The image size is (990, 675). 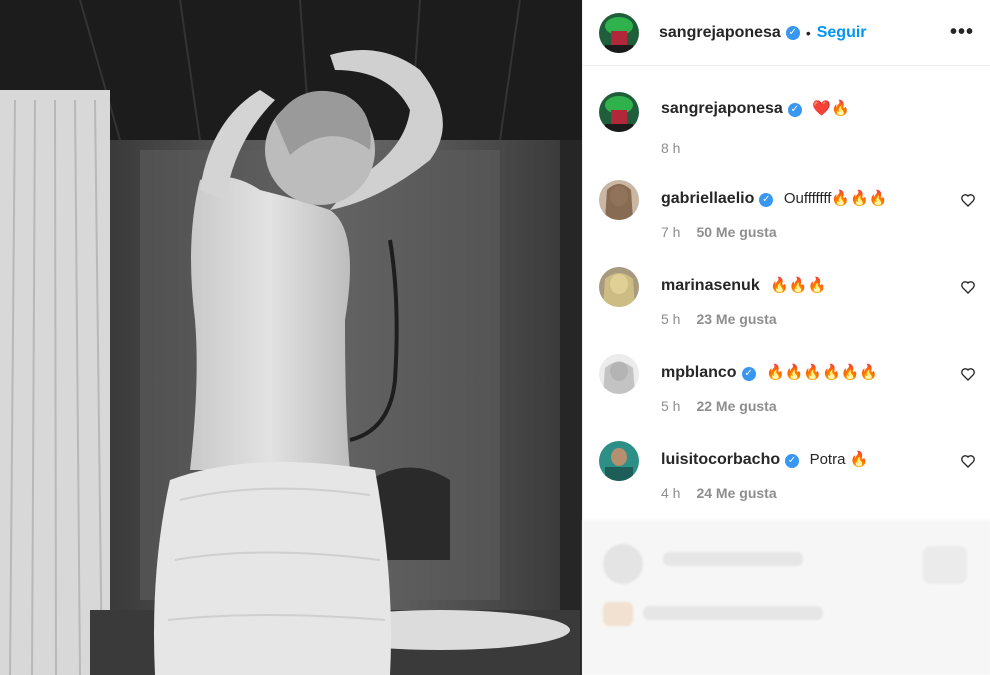 I want to click on comment-text: 🔥🔥🔥🔥🔥🔥, so click(x=822, y=372).